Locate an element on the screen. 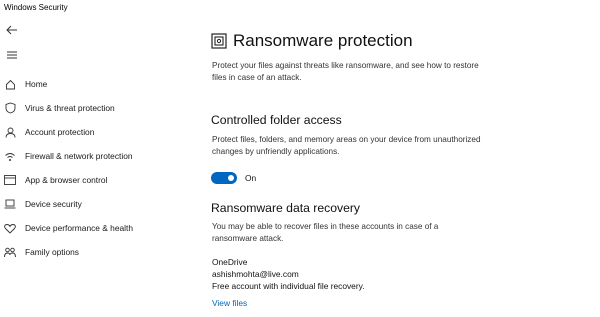 This screenshot has height=317, width=600. sidebar-item-label: Device performance & health is located at coordinates (79, 228).